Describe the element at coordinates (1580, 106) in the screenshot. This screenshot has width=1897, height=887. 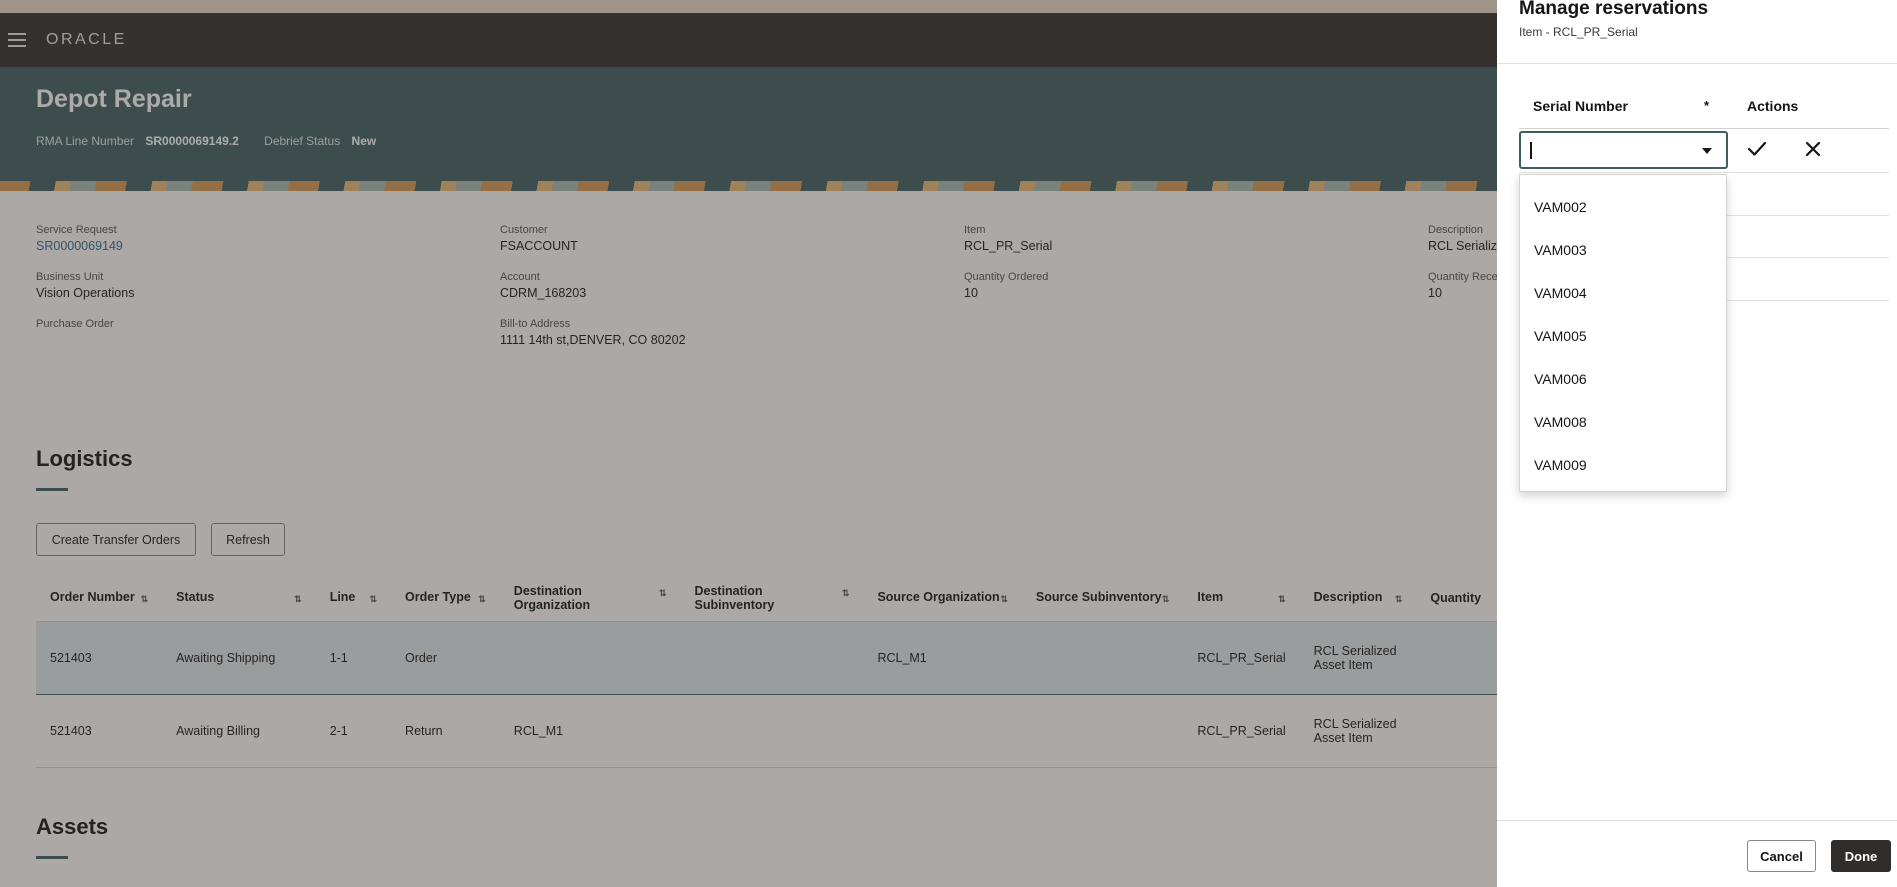
I see `serial-number-header: Serial Number` at that location.